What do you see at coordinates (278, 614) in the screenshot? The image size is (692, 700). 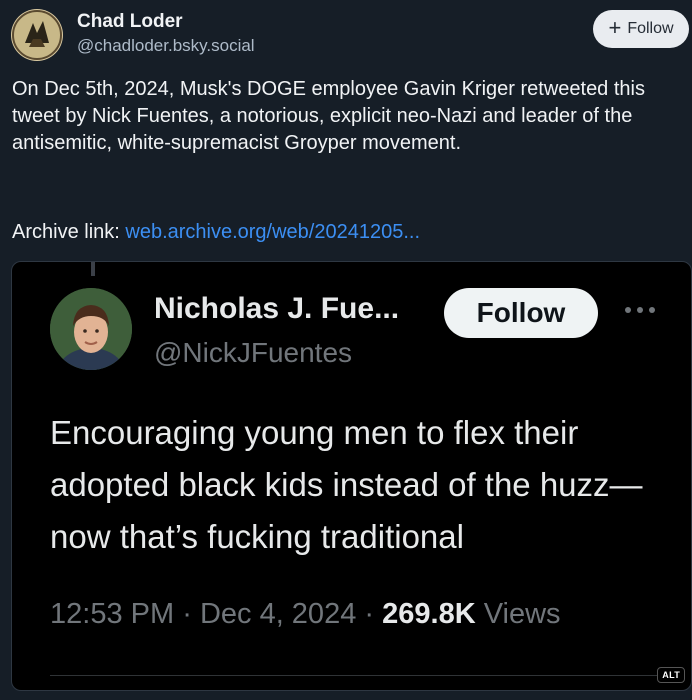 I see `tweet-date: Dec 4, 2024` at bounding box center [278, 614].